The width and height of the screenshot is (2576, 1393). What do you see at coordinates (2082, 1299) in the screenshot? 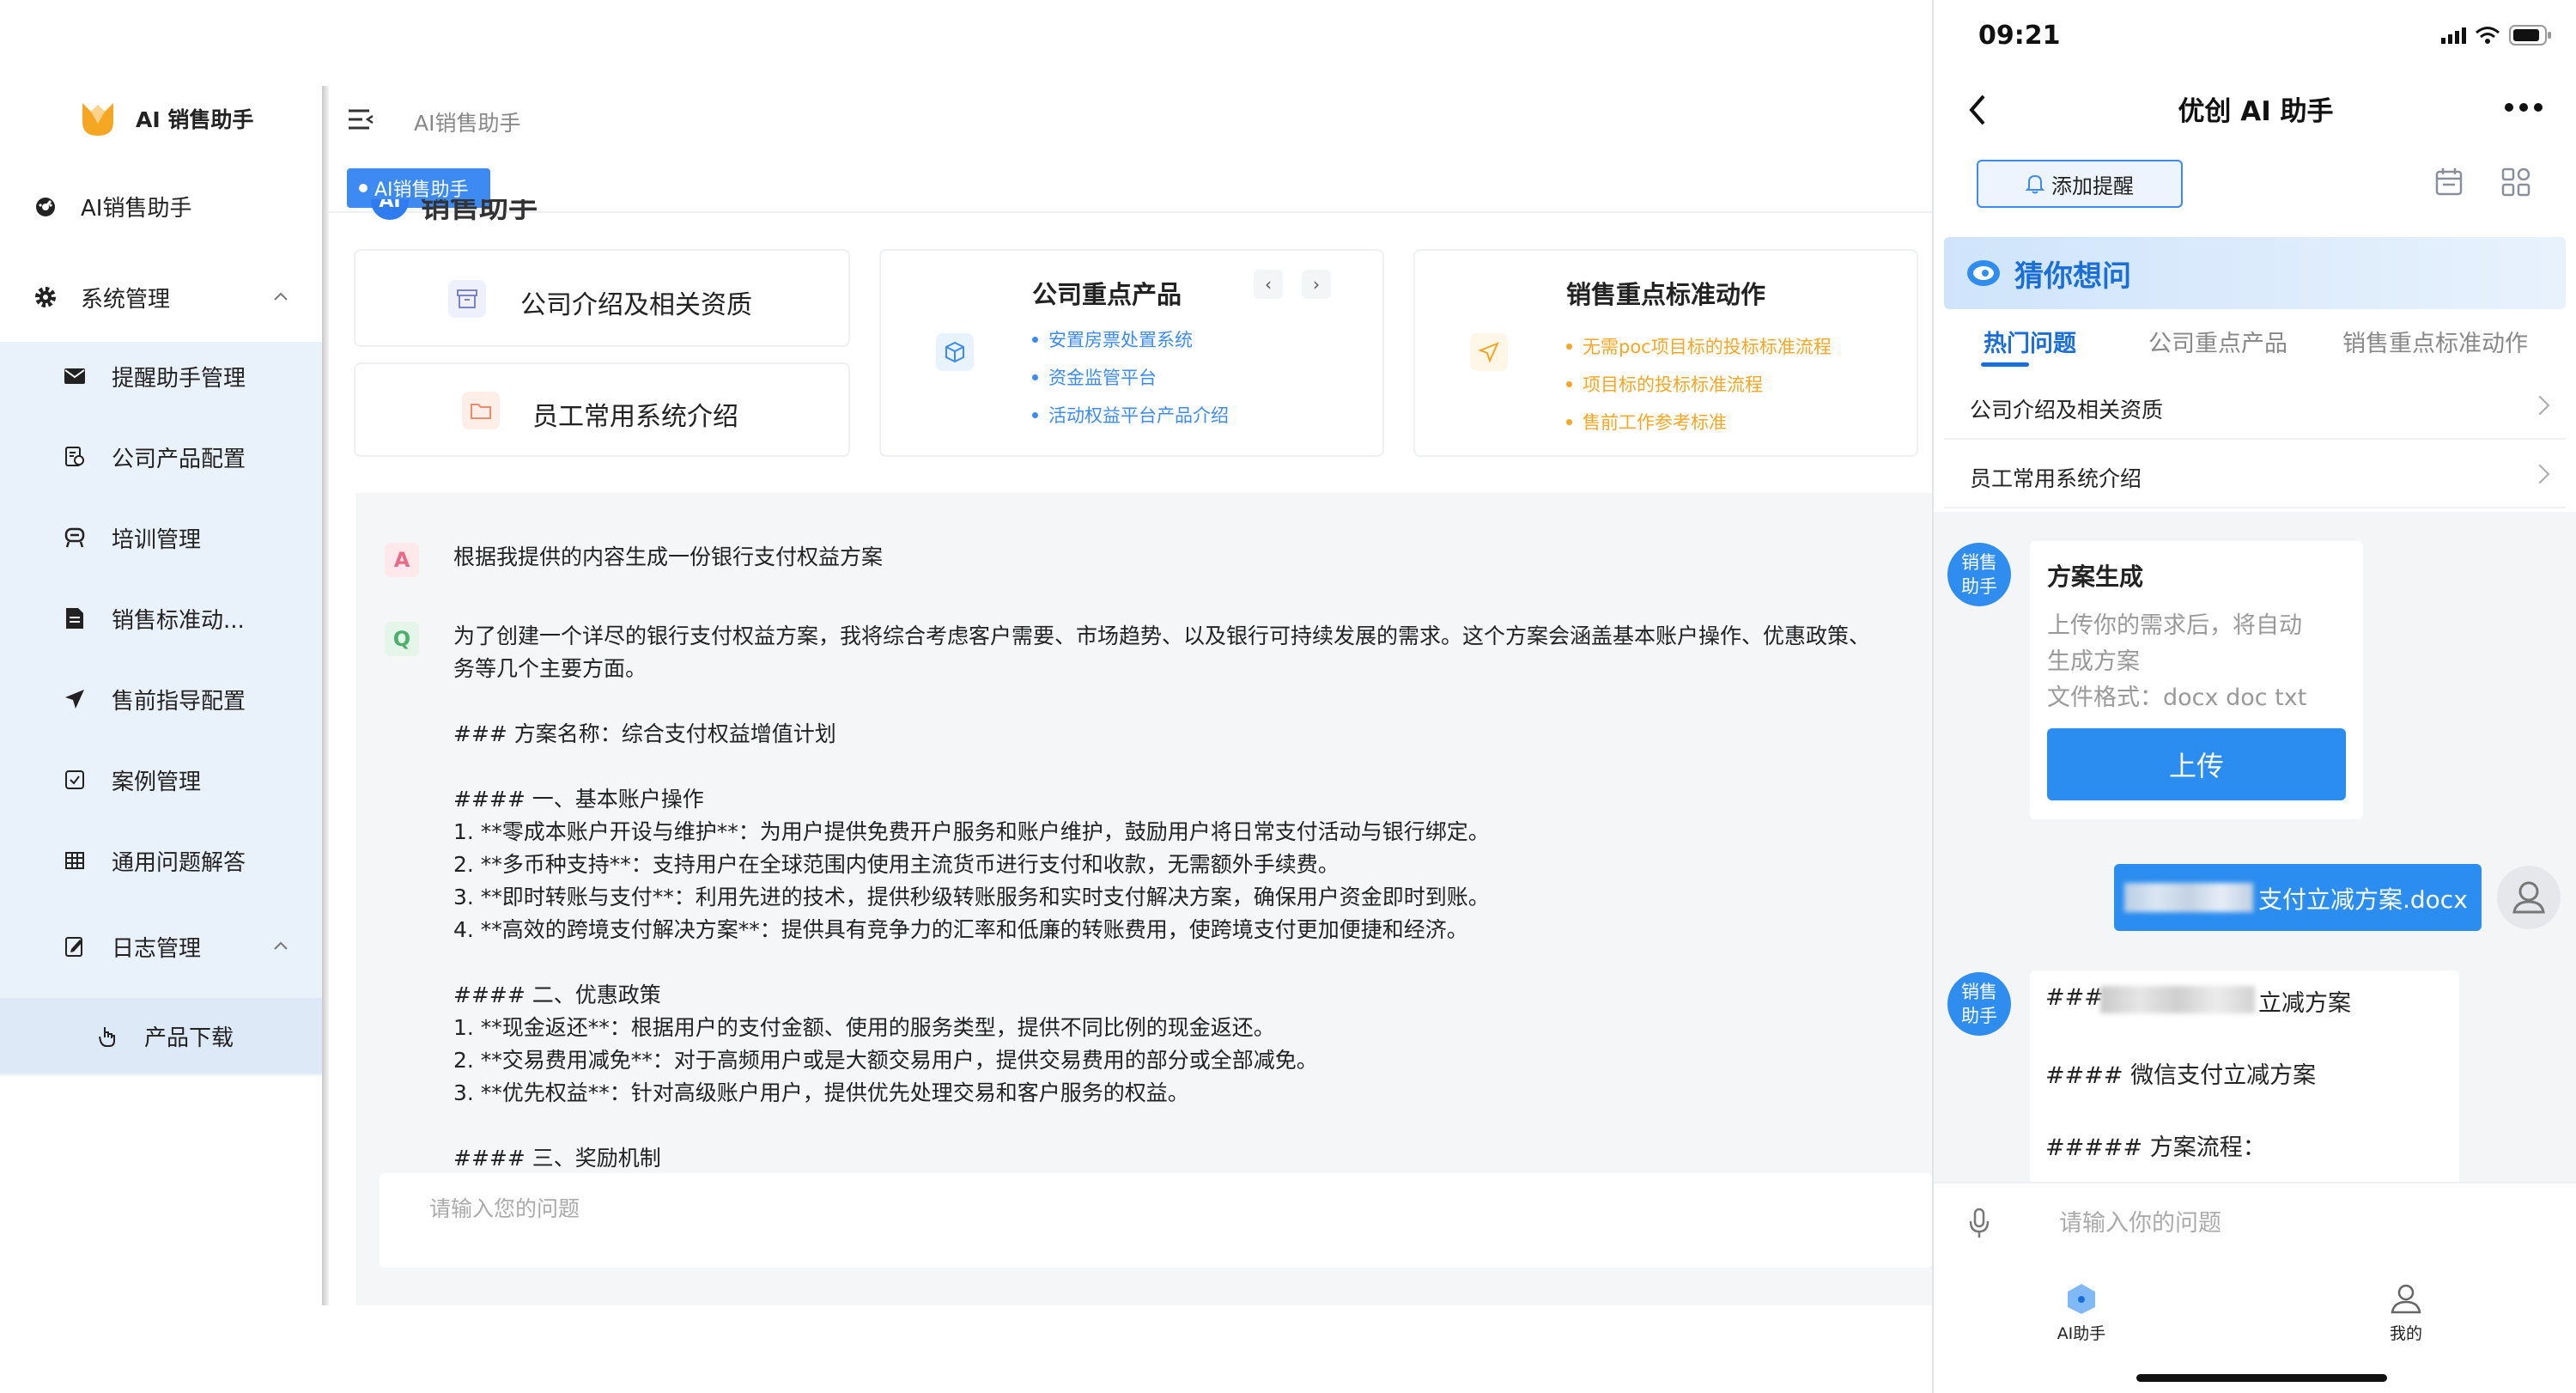
I see `home-icon` at bounding box center [2082, 1299].